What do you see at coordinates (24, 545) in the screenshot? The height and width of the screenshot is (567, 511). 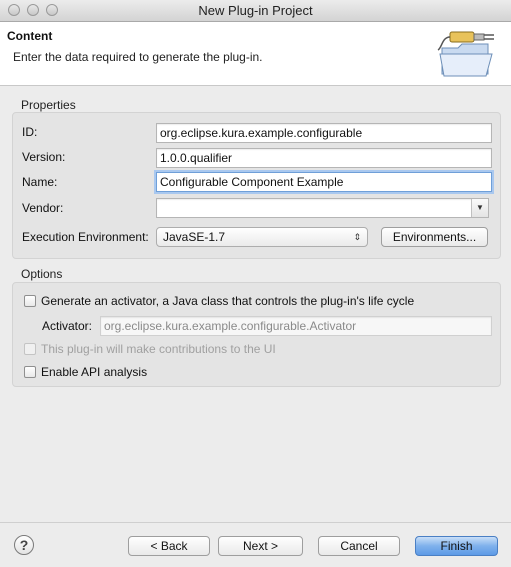 I see `help-icon: ?` at bounding box center [24, 545].